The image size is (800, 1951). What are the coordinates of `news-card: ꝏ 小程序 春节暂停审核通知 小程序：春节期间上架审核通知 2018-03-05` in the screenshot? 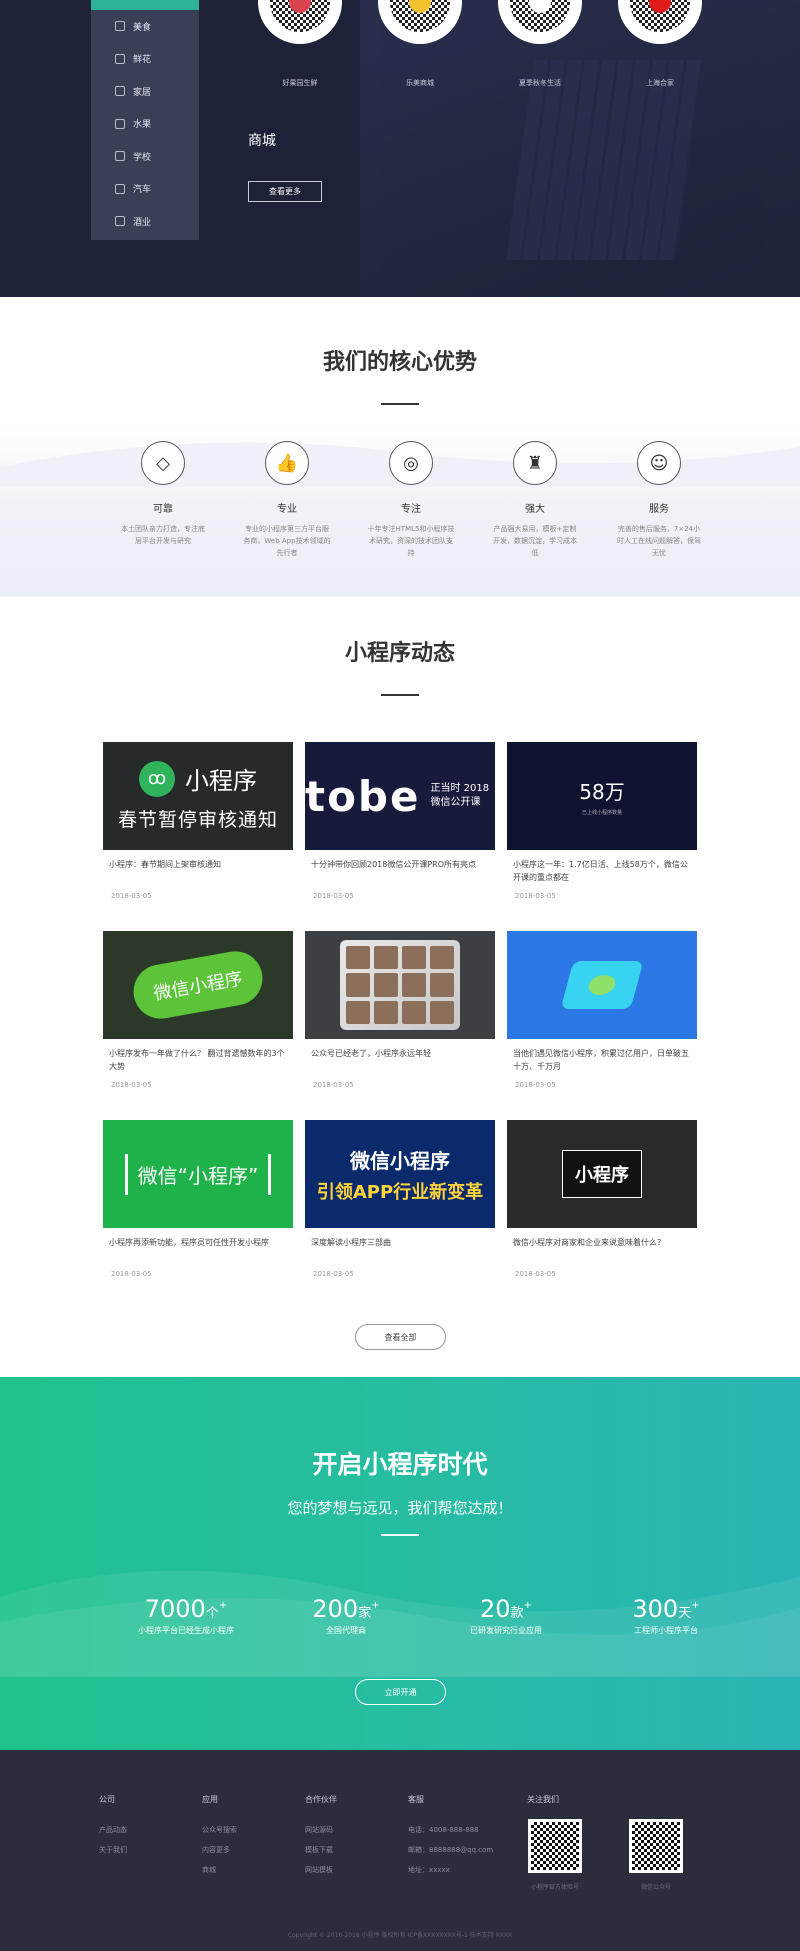 It's located at (198, 836).